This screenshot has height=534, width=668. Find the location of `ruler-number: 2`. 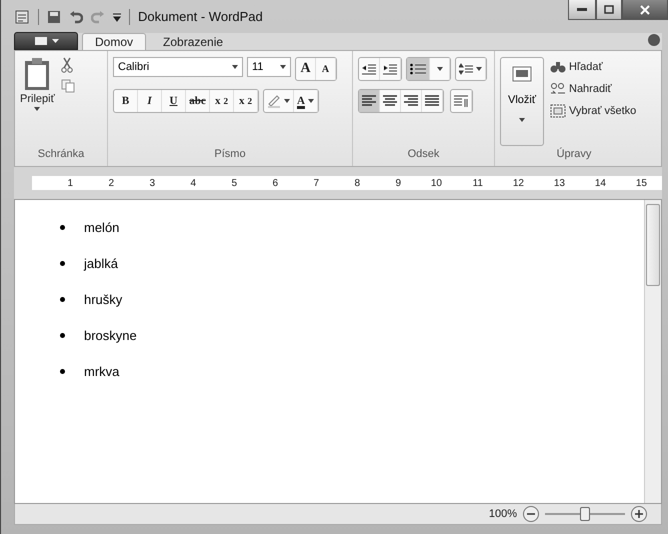

ruler-number: 2 is located at coordinates (110, 183).